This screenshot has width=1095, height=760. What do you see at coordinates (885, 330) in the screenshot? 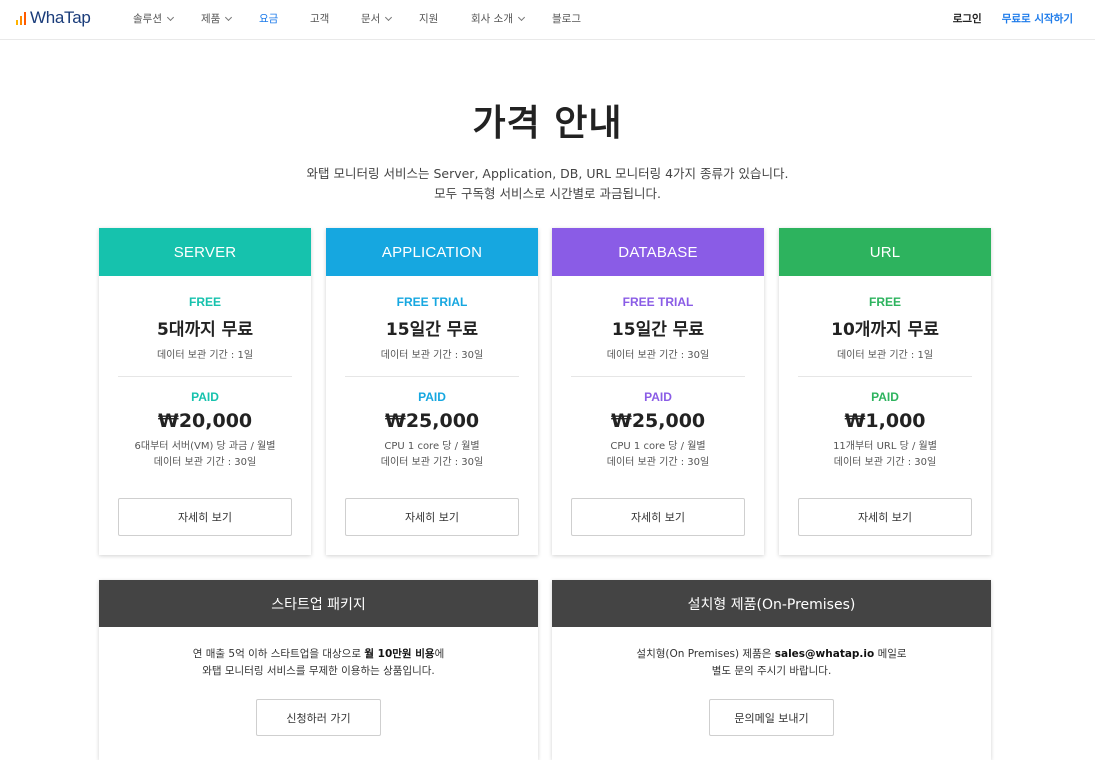
I see `free-tier-title: 10개까지 무료` at bounding box center [885, 330].